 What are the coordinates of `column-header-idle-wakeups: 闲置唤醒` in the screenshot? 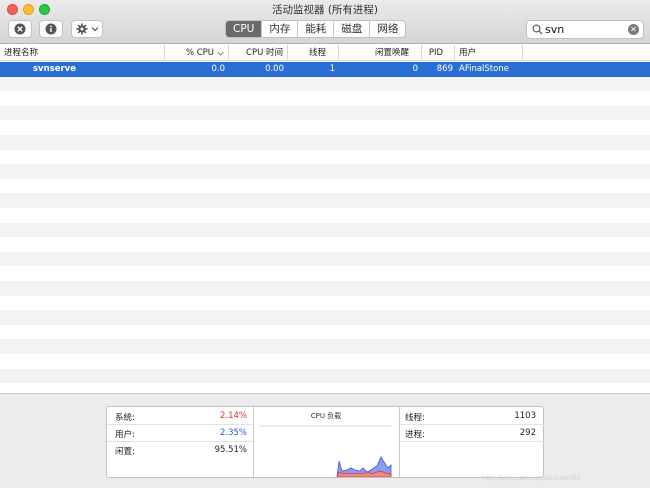 It's located at (380, 53).